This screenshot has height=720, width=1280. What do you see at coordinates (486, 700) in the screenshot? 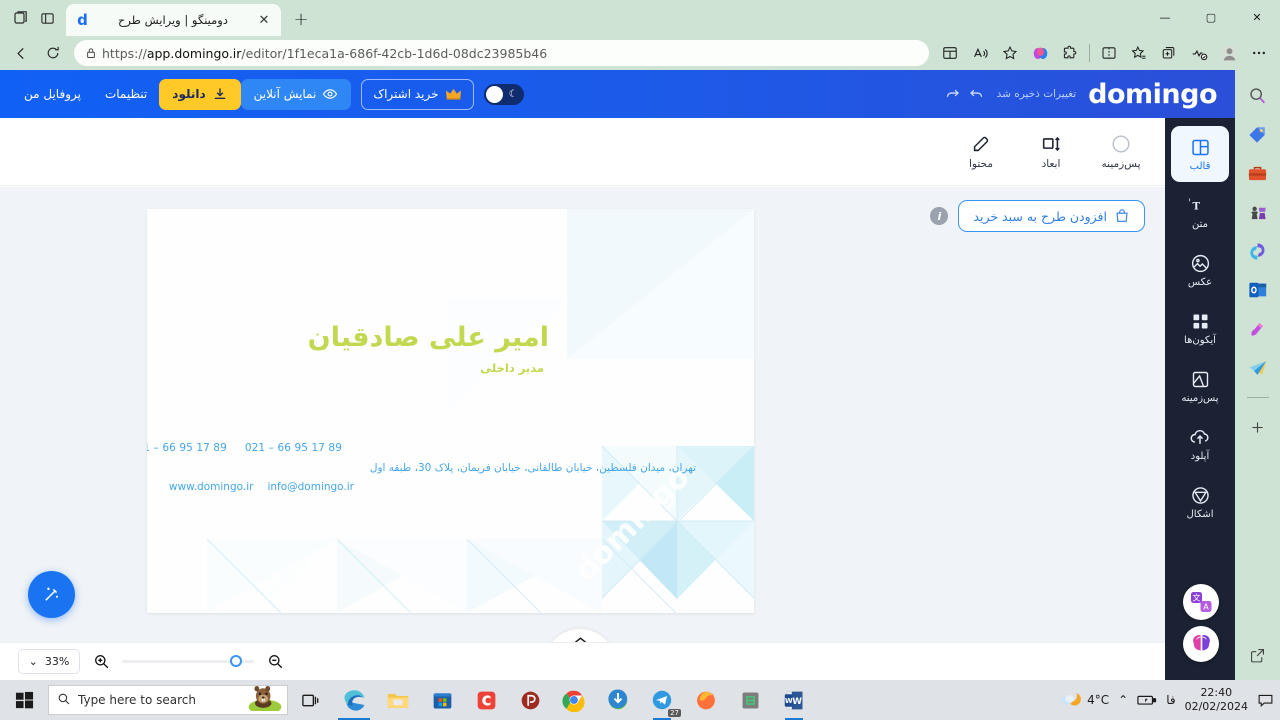
I see `taskbar-app-camtasia` at bounding box center [486, 700].